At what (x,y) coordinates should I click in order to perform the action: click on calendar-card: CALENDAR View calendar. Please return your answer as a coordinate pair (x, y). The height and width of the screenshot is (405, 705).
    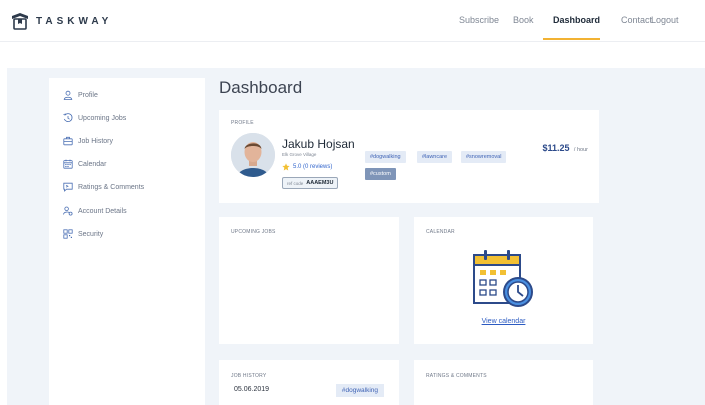
    Looking at the image, I should click on (503, 280).